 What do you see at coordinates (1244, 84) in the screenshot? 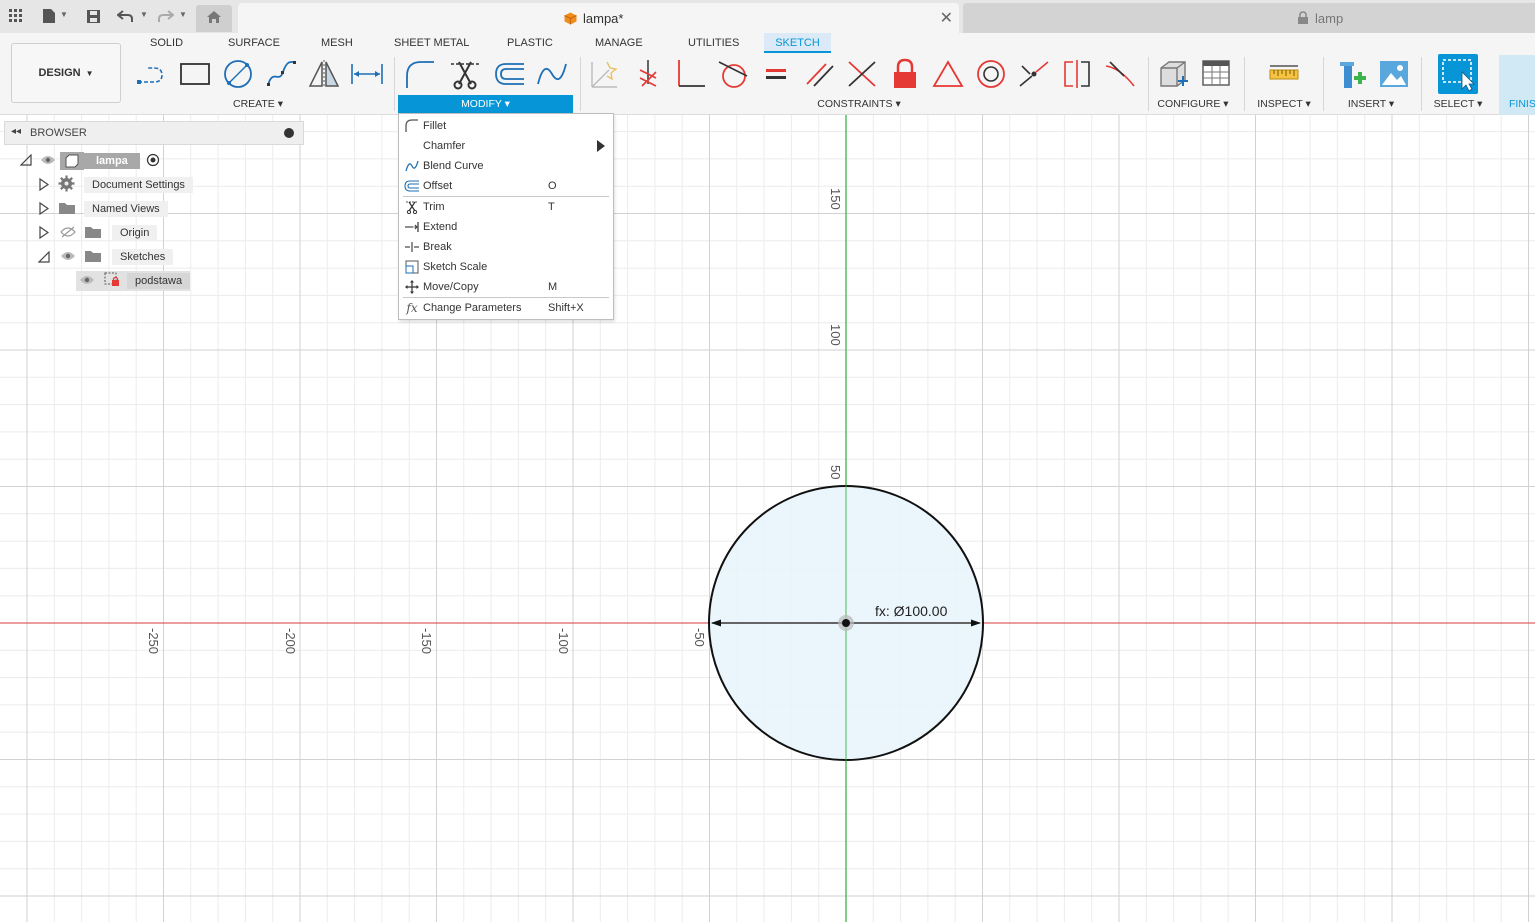
I see `group-divider` at bounding box center [1244, 84].